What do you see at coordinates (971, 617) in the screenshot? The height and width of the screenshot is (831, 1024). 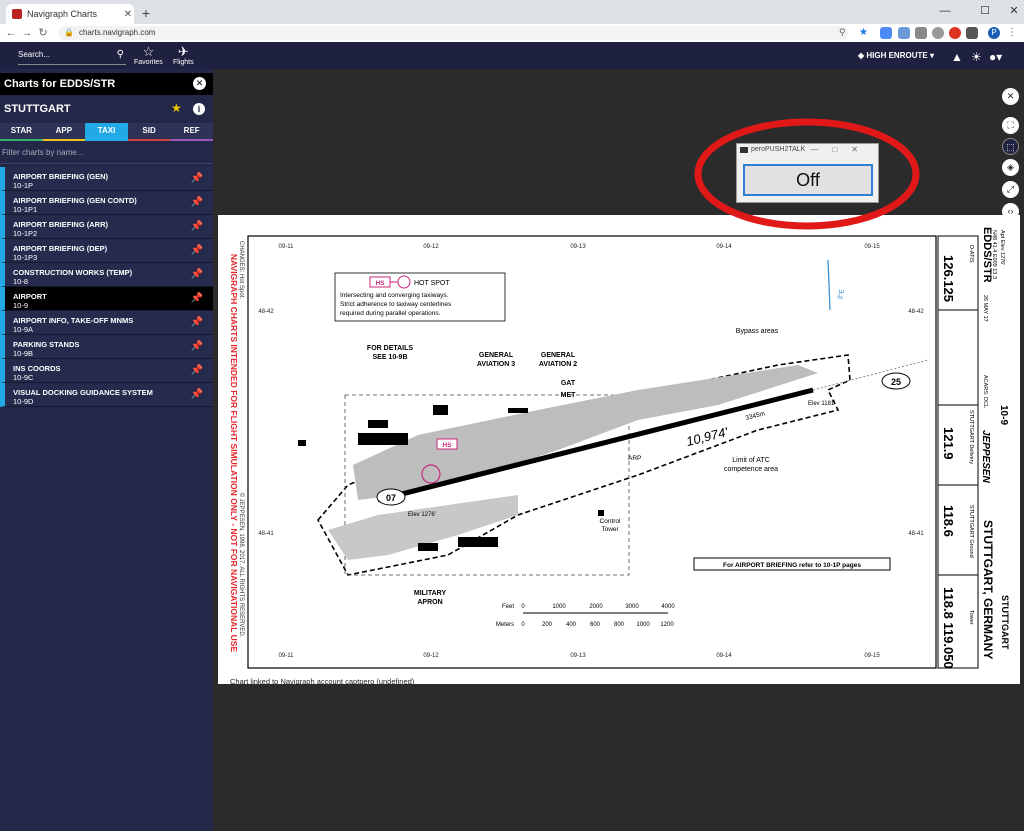 I see `tower-label: Tower` at bounding box center [971, 617].